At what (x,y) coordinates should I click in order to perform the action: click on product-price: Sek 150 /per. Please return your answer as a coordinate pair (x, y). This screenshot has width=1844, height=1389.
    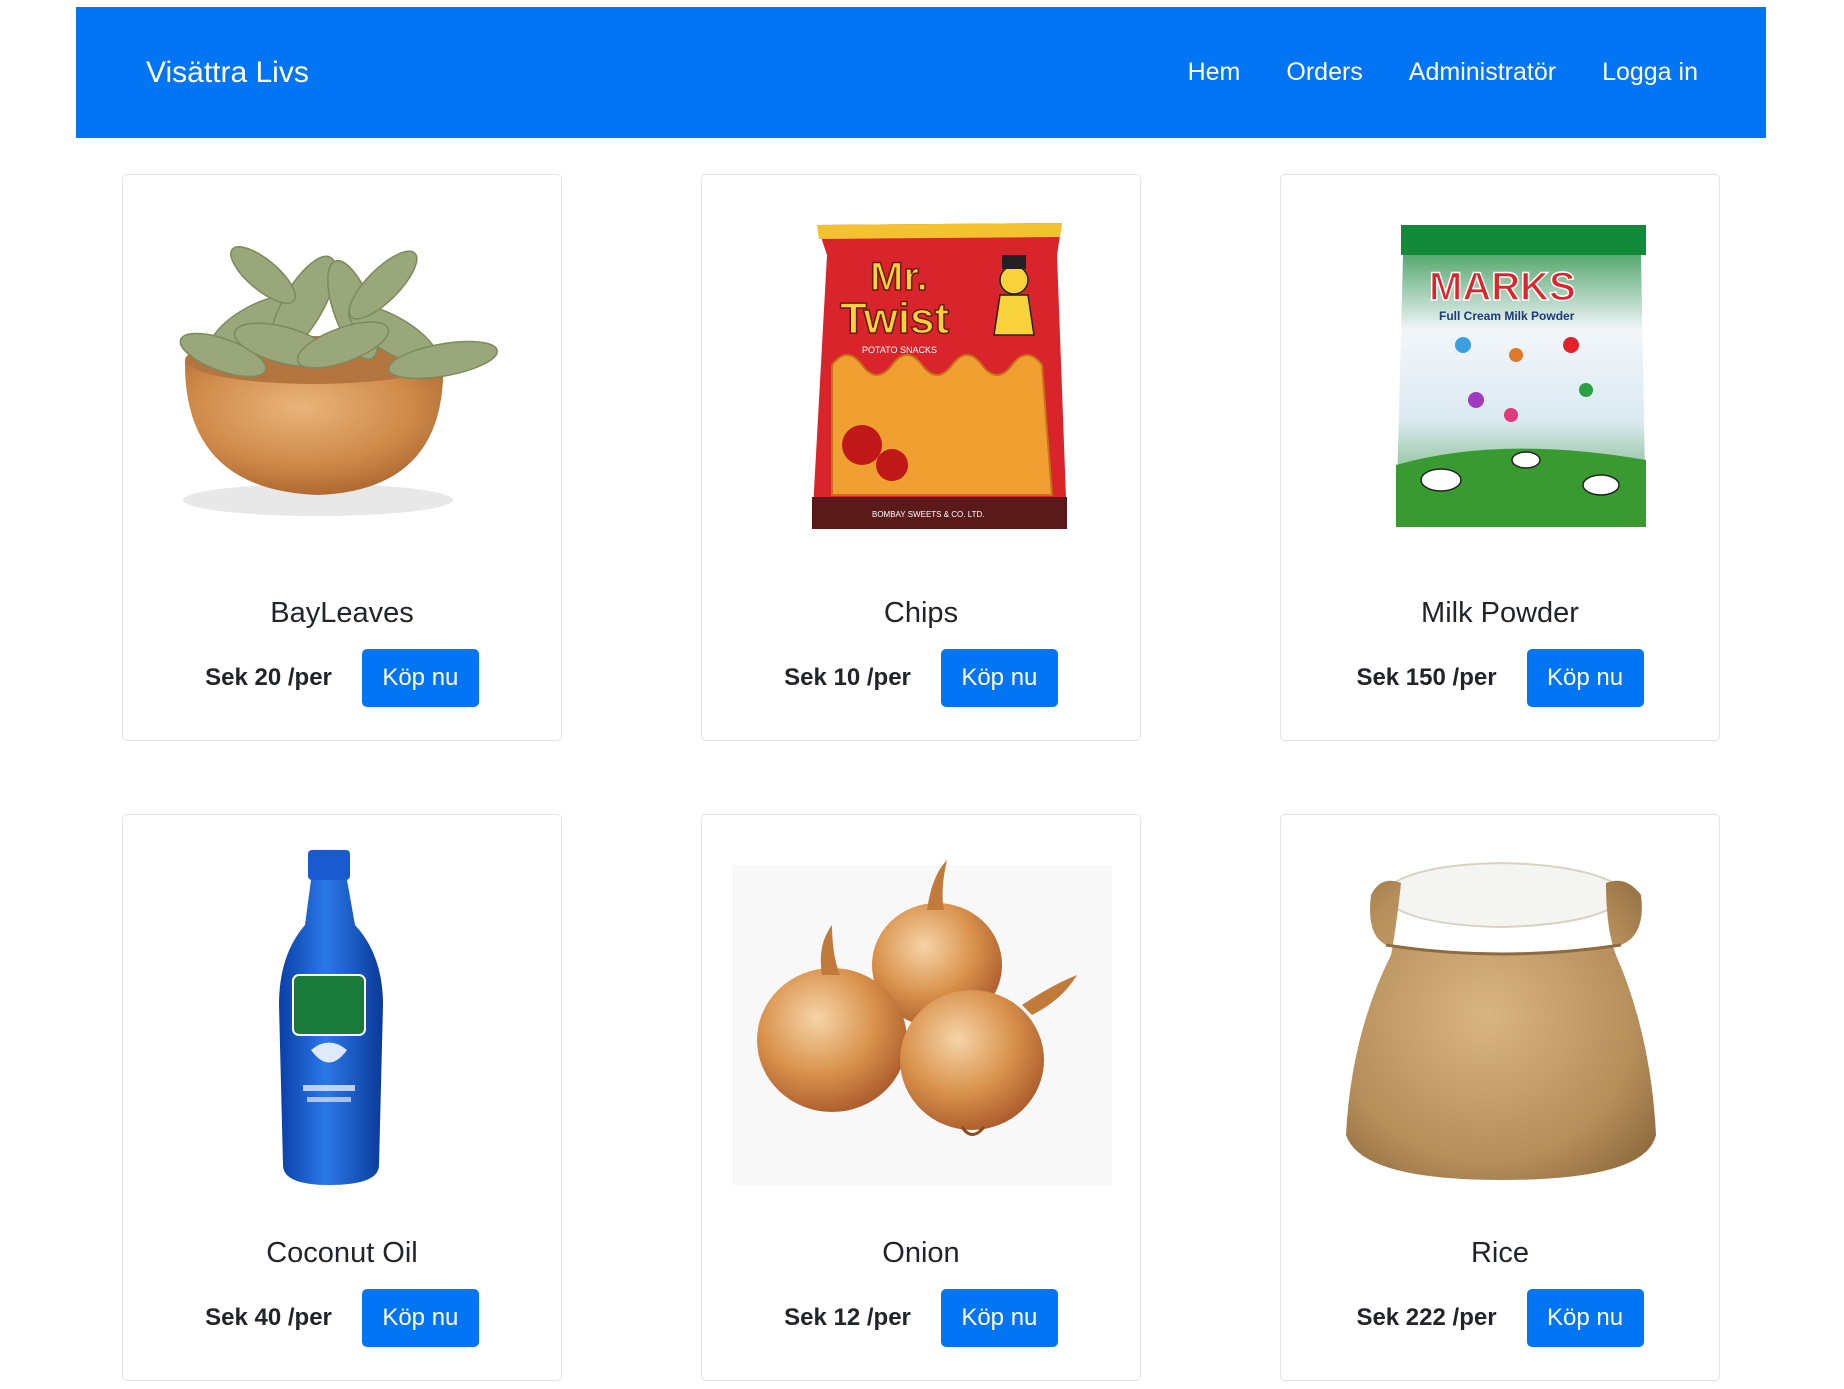
    Looking at the image, I should click on (1426, 677).